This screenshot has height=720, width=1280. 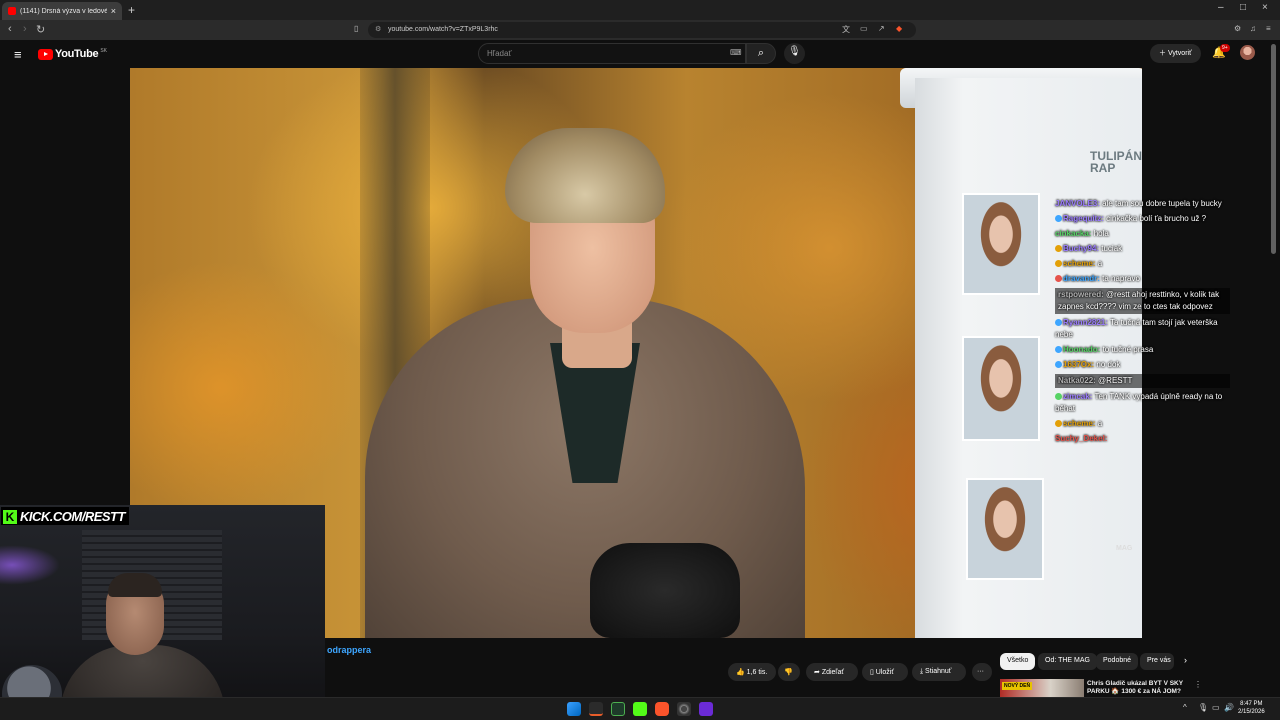 What do you see at coordinates (1142, 279) in the screenshot?
I see `chat-message: dravandr: ta napravo` at bounding box center [1142, 279].